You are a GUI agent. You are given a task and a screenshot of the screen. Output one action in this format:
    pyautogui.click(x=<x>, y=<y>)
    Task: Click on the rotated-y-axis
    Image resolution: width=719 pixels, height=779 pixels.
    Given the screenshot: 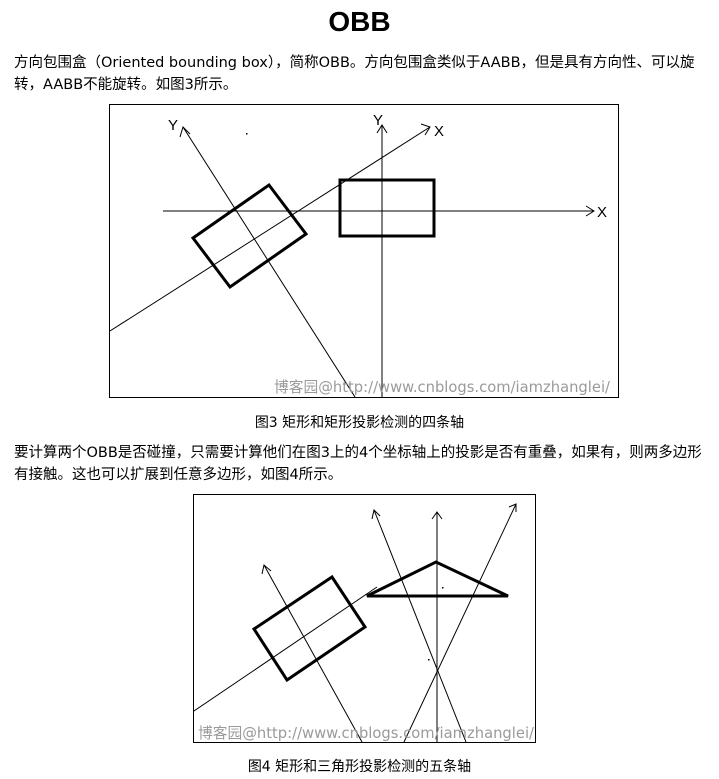 What is the action you would take?
    pyautogui.click(x=269, y=261)
    